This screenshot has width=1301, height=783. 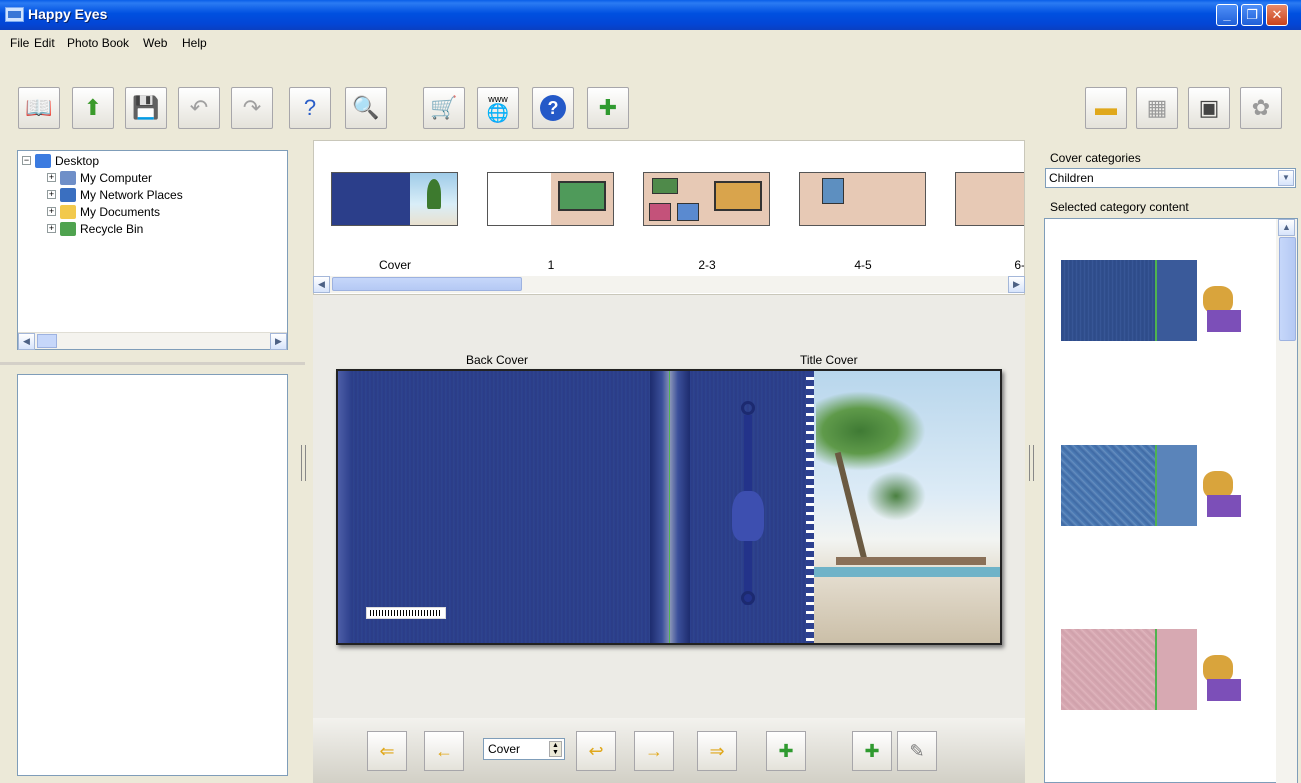 I want to click on network-icon, so click(x=68, y=194).